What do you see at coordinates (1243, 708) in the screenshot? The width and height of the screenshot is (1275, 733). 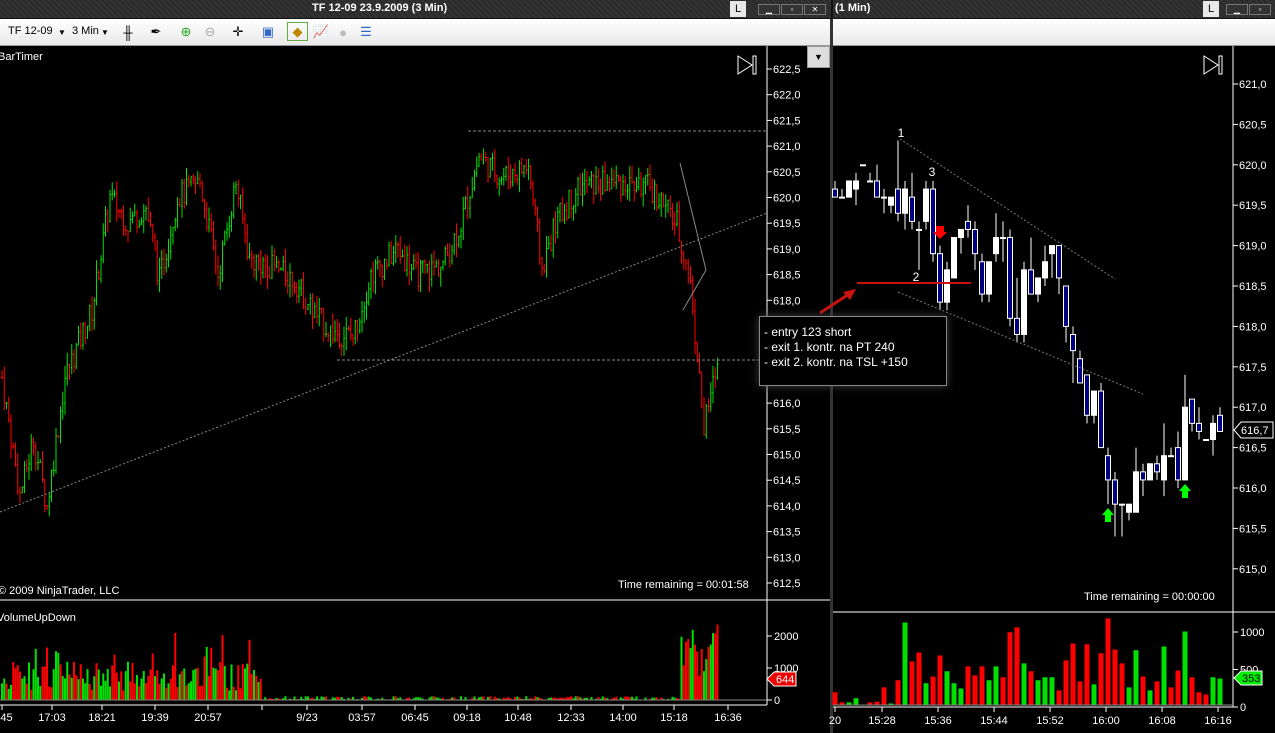 I see `volume-tick-label: 0` at bounding box center [1243, 708].